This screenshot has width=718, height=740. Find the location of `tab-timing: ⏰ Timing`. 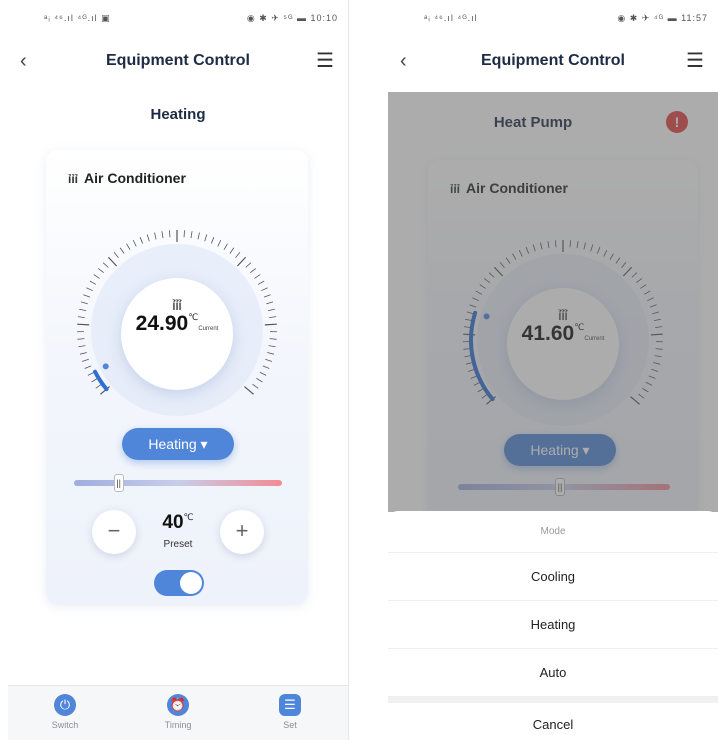

tab-timing: ⏰ Timing is located at coordinates (178, 712).